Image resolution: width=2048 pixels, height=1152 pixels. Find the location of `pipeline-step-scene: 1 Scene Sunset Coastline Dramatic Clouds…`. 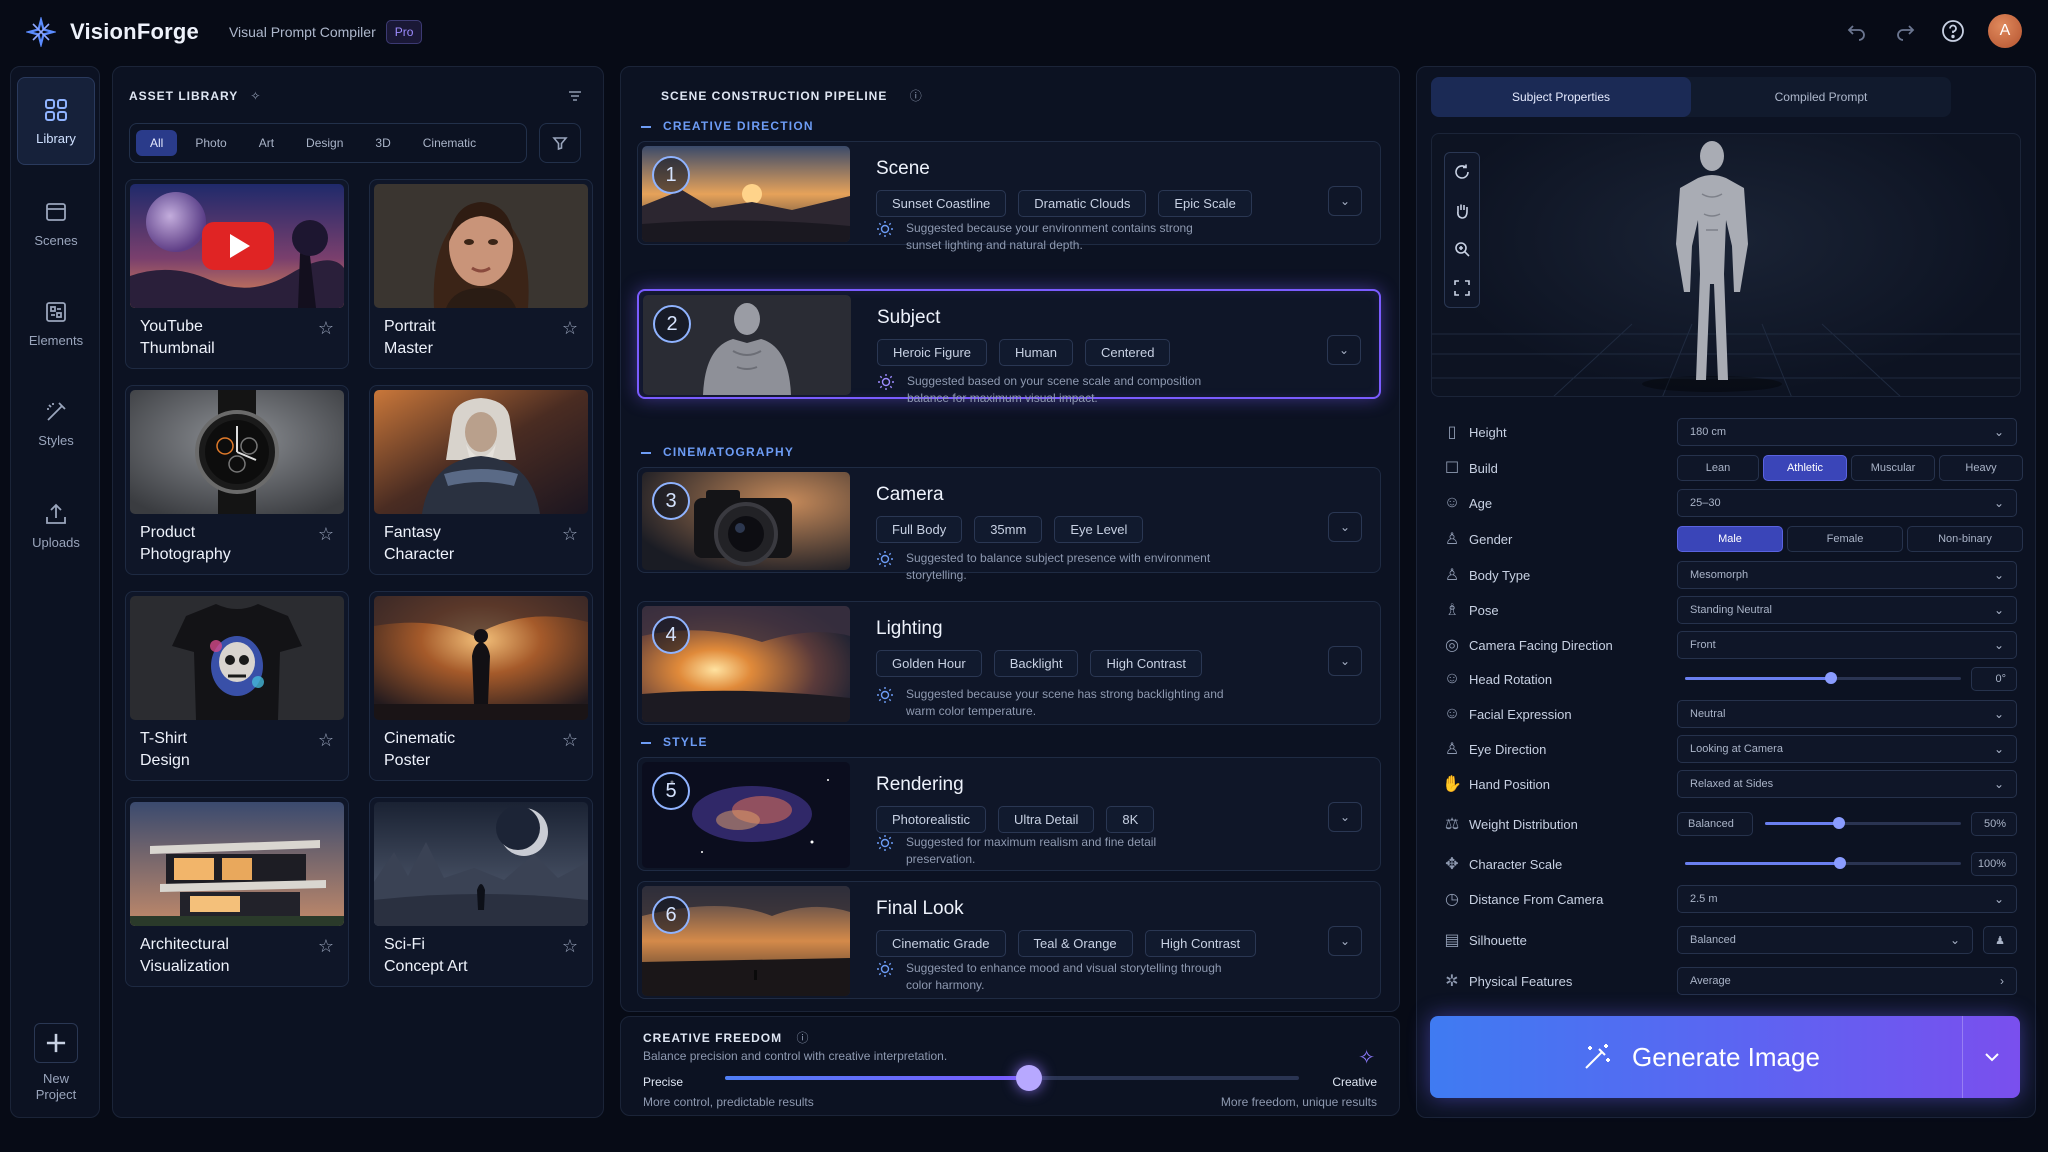

pipeline-step-scene: 1 Scene Sunset Coastline Dramatic Clouds… is located at coordinates (1009, 196).